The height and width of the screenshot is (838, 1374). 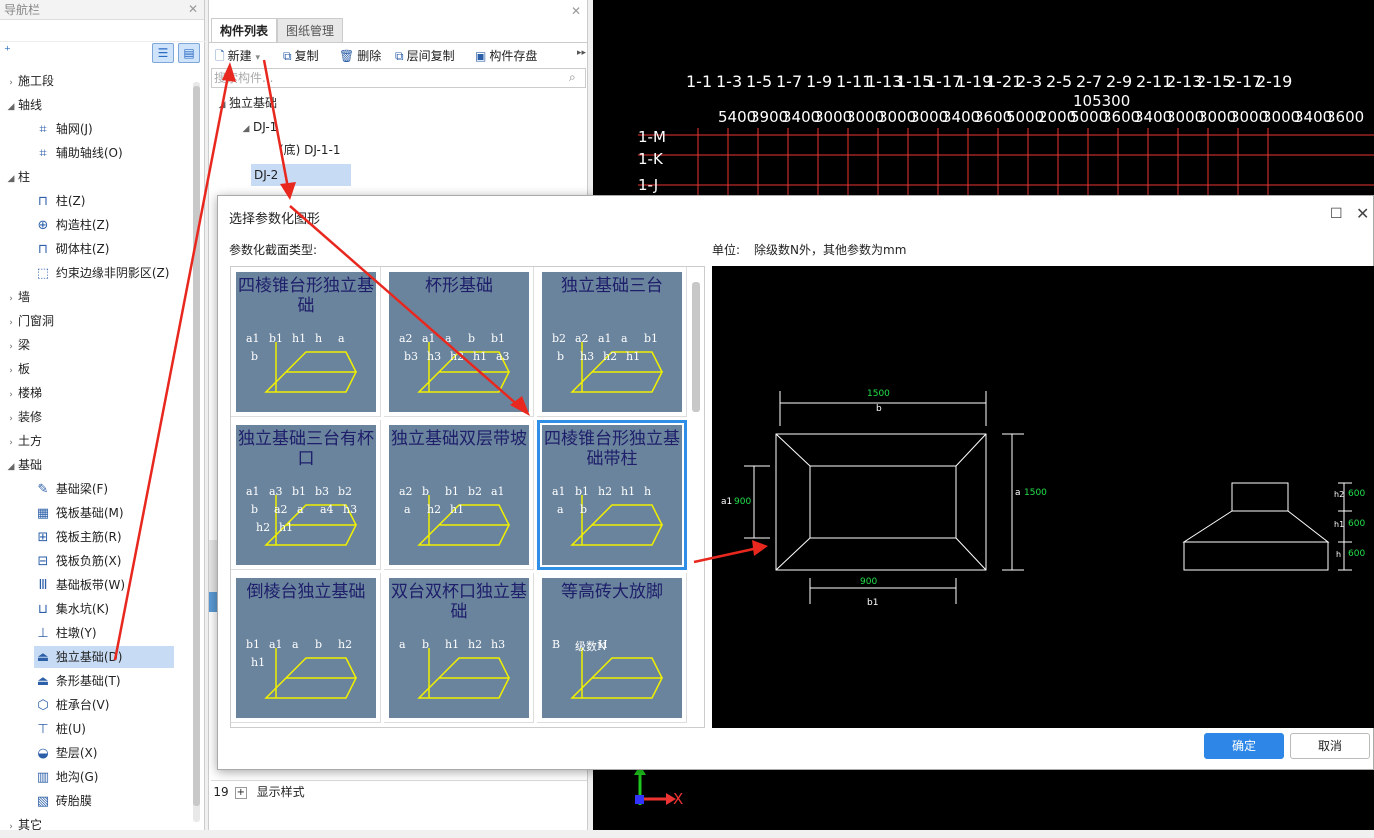 I want to click on nav-group: › 装修, so click(x=23, y=417).